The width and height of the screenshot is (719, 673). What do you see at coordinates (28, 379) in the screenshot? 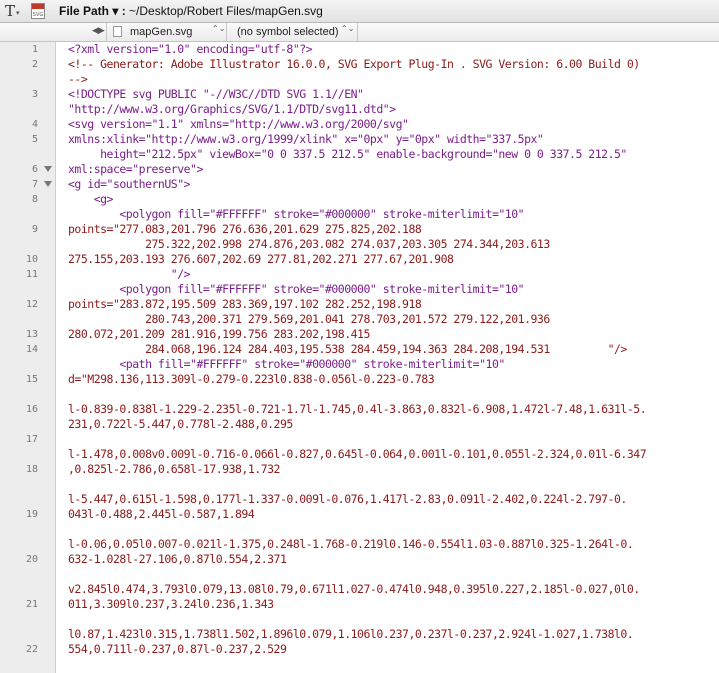
I see `gutter-row: 15` at bounding box center [28, 379].